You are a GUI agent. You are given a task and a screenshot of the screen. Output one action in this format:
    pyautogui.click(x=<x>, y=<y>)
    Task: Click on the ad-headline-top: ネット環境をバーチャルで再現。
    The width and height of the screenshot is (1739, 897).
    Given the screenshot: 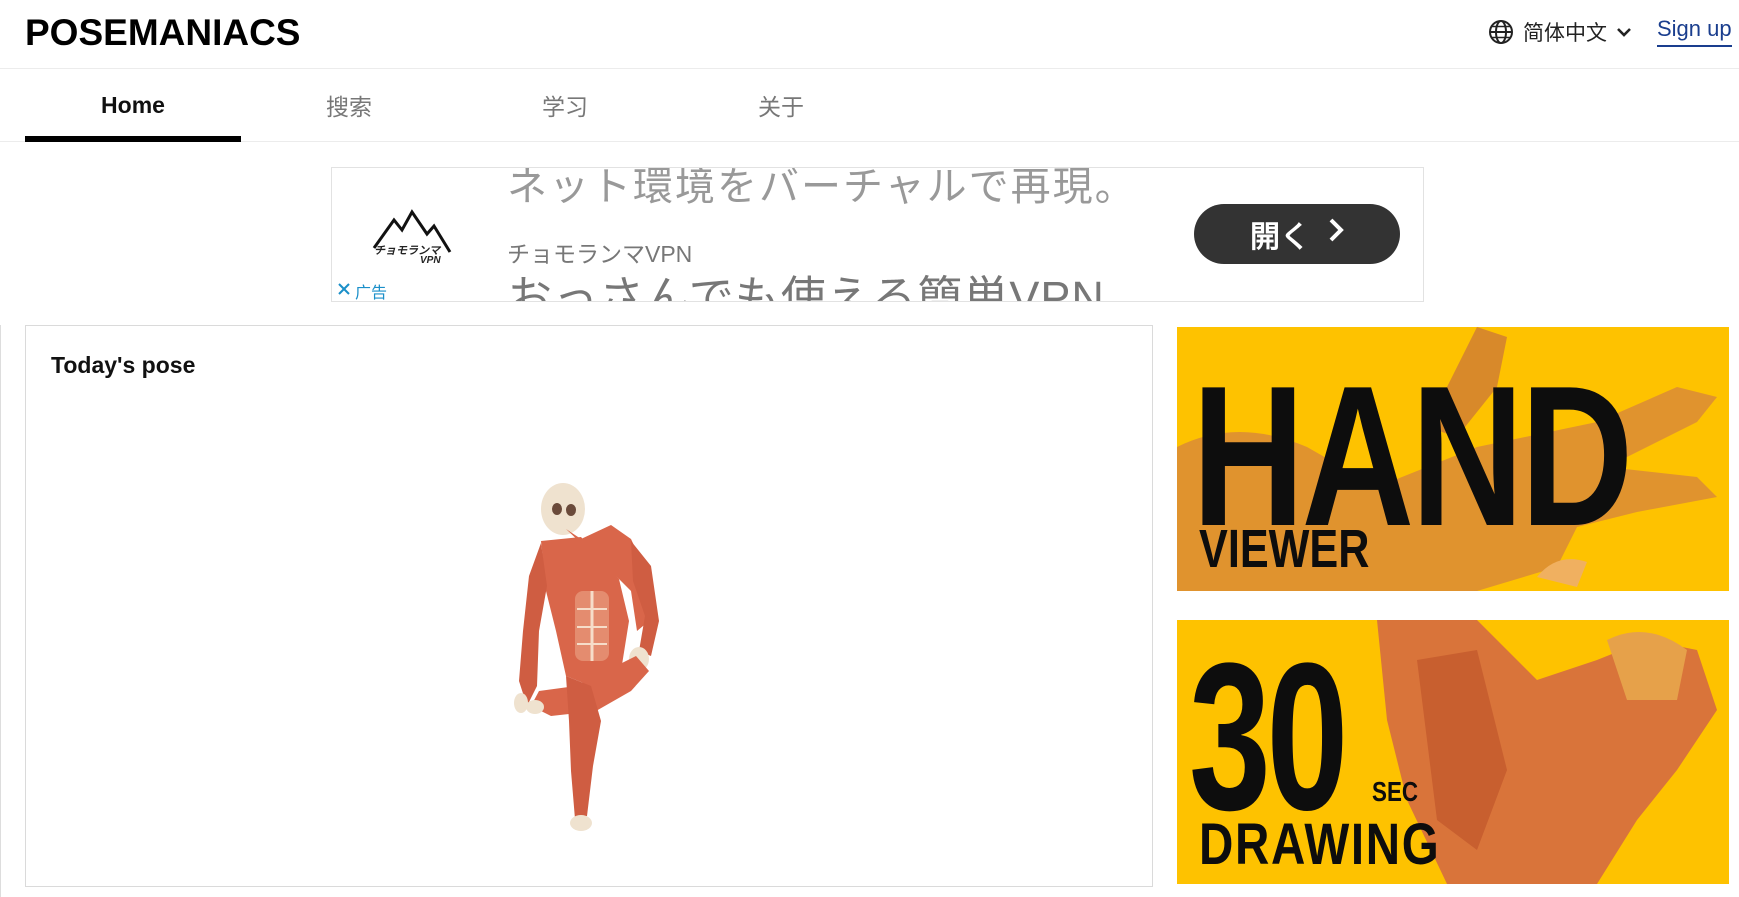 What is the action you would take?
    pyautogui.click(x=822, y=188)
    